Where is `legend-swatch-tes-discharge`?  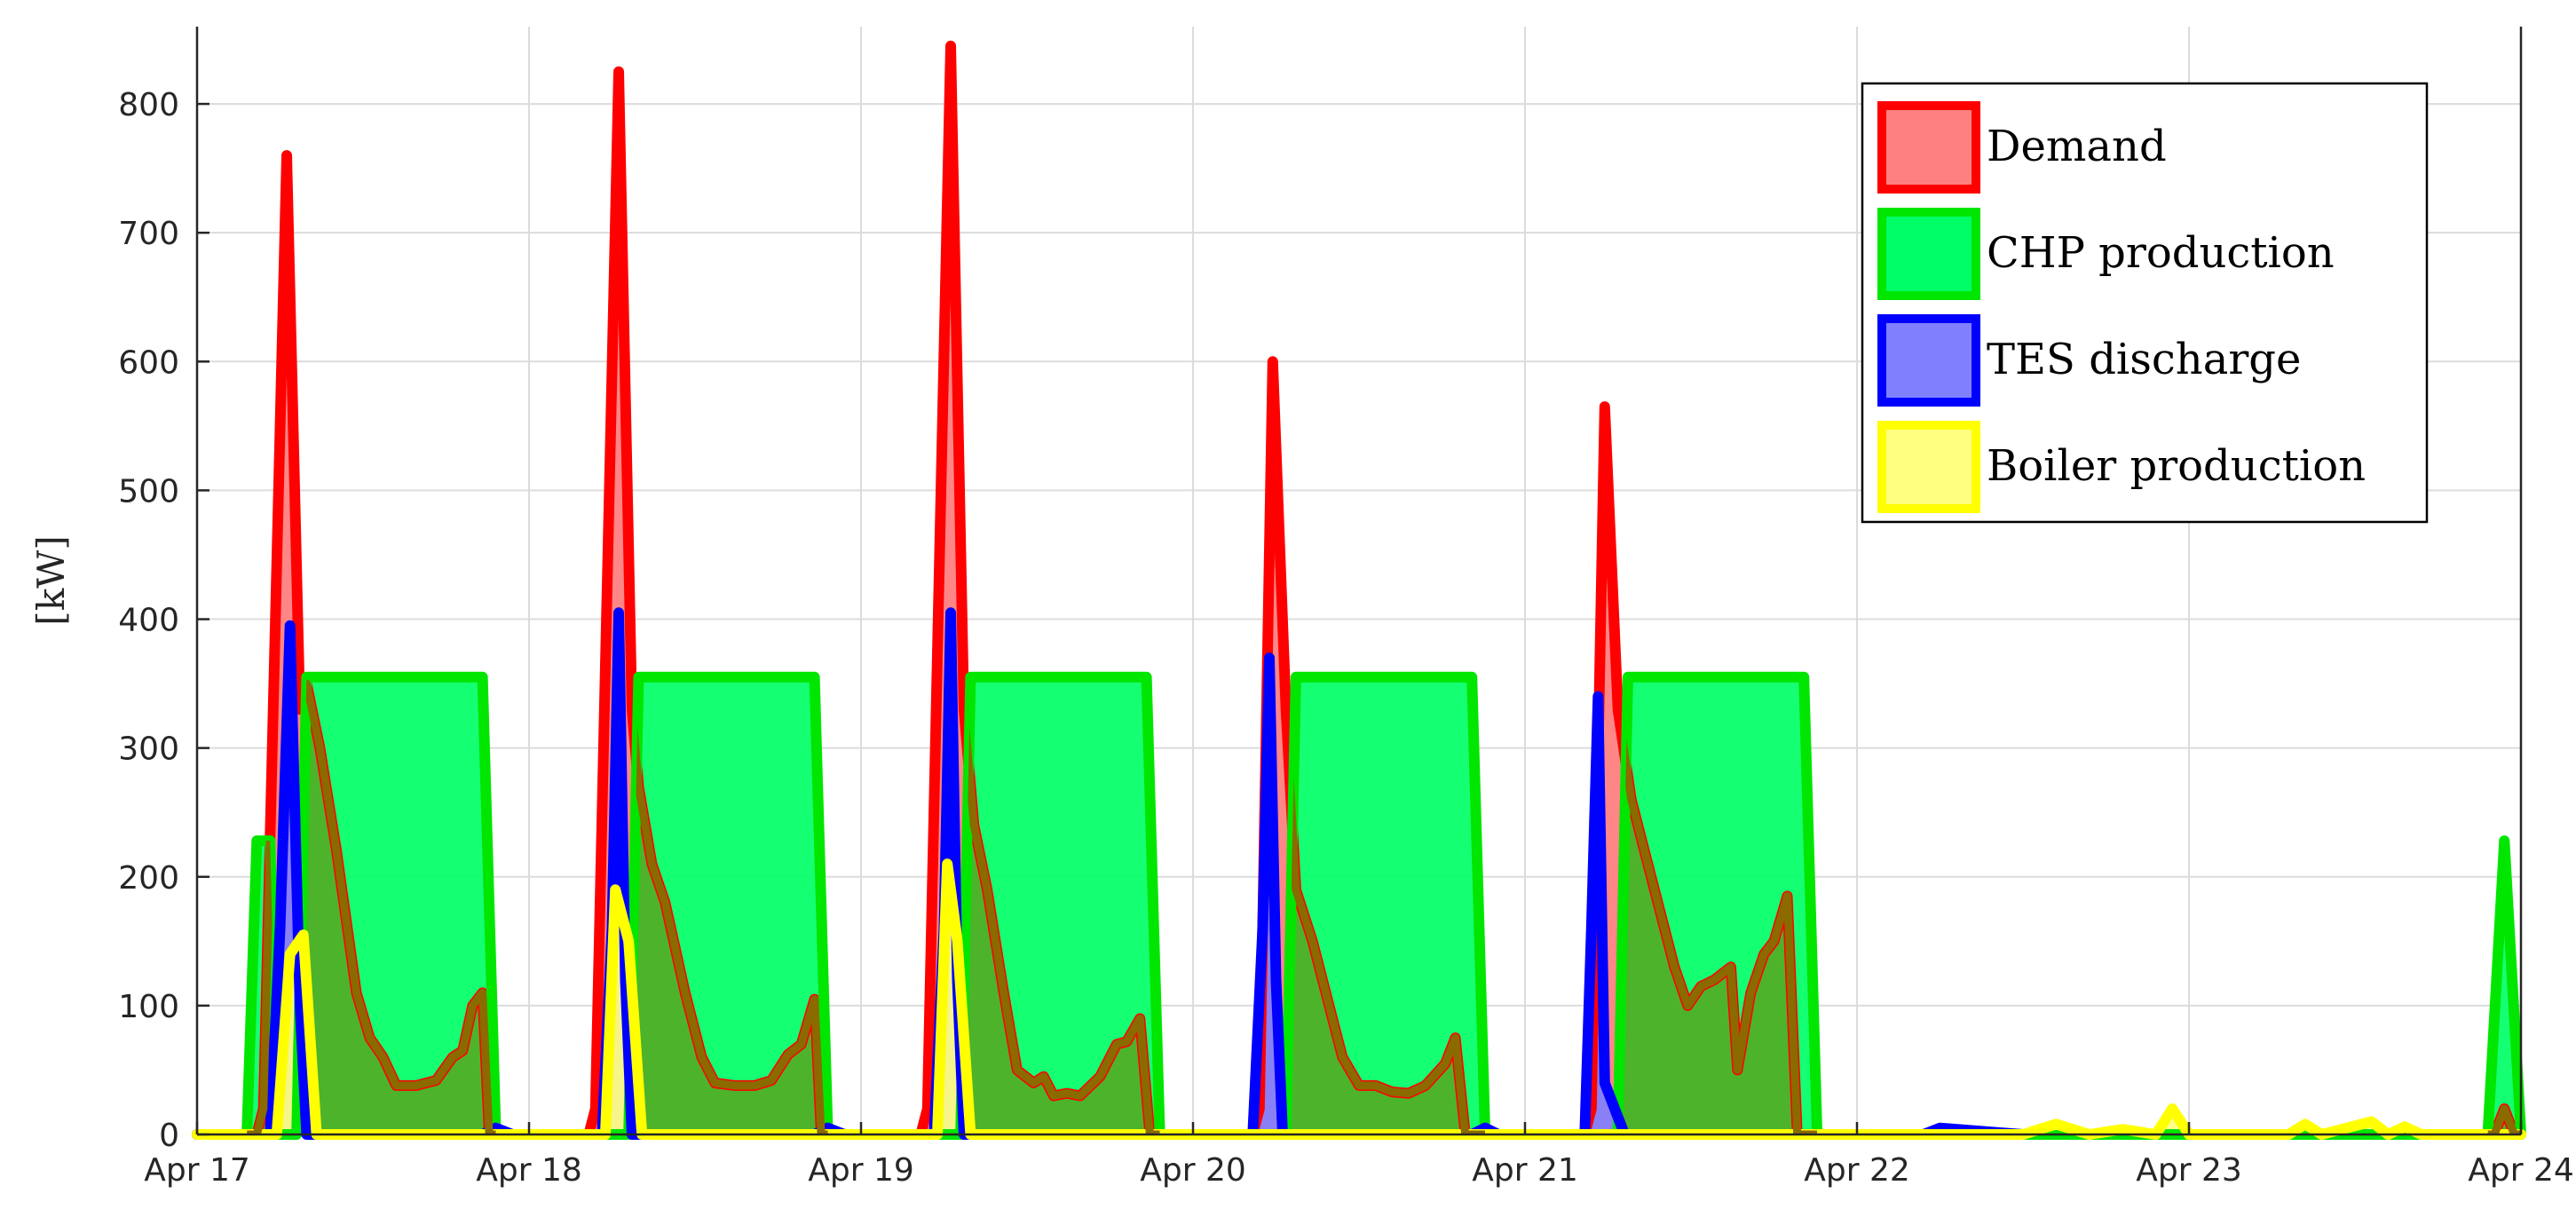 legend-swatch-tes-discharge is located at coordinates (1929, 360).